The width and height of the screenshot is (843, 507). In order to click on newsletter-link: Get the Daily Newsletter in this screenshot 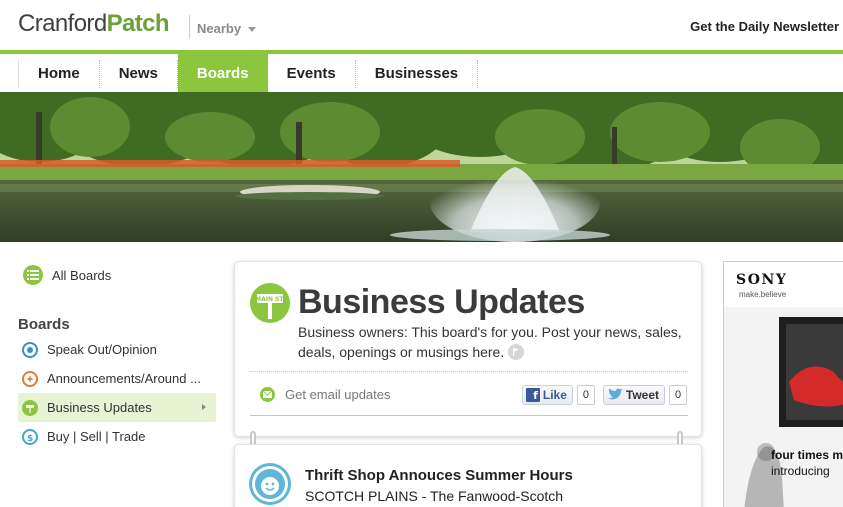, I will do `click(764, 26)`.